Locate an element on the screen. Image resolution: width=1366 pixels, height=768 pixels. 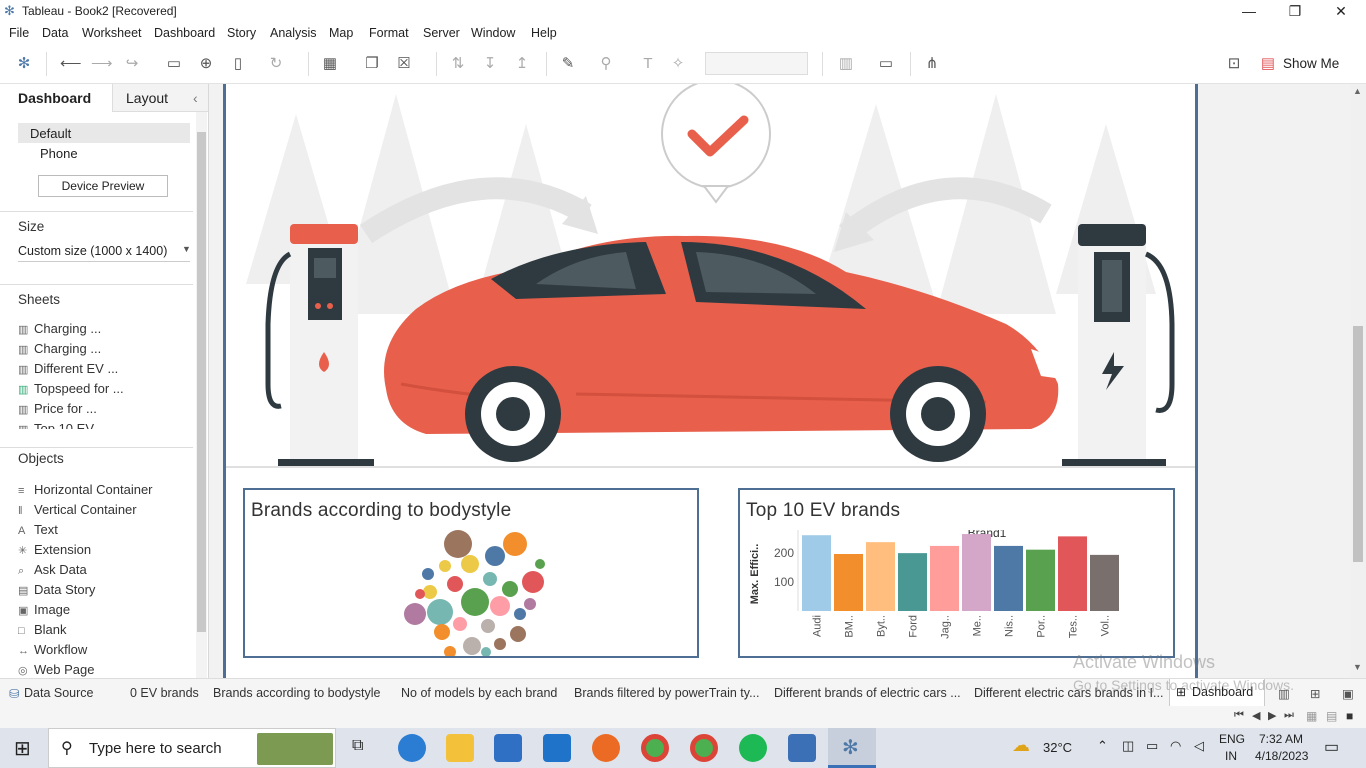
menu-format: Format is located at coordinates (389, 33).